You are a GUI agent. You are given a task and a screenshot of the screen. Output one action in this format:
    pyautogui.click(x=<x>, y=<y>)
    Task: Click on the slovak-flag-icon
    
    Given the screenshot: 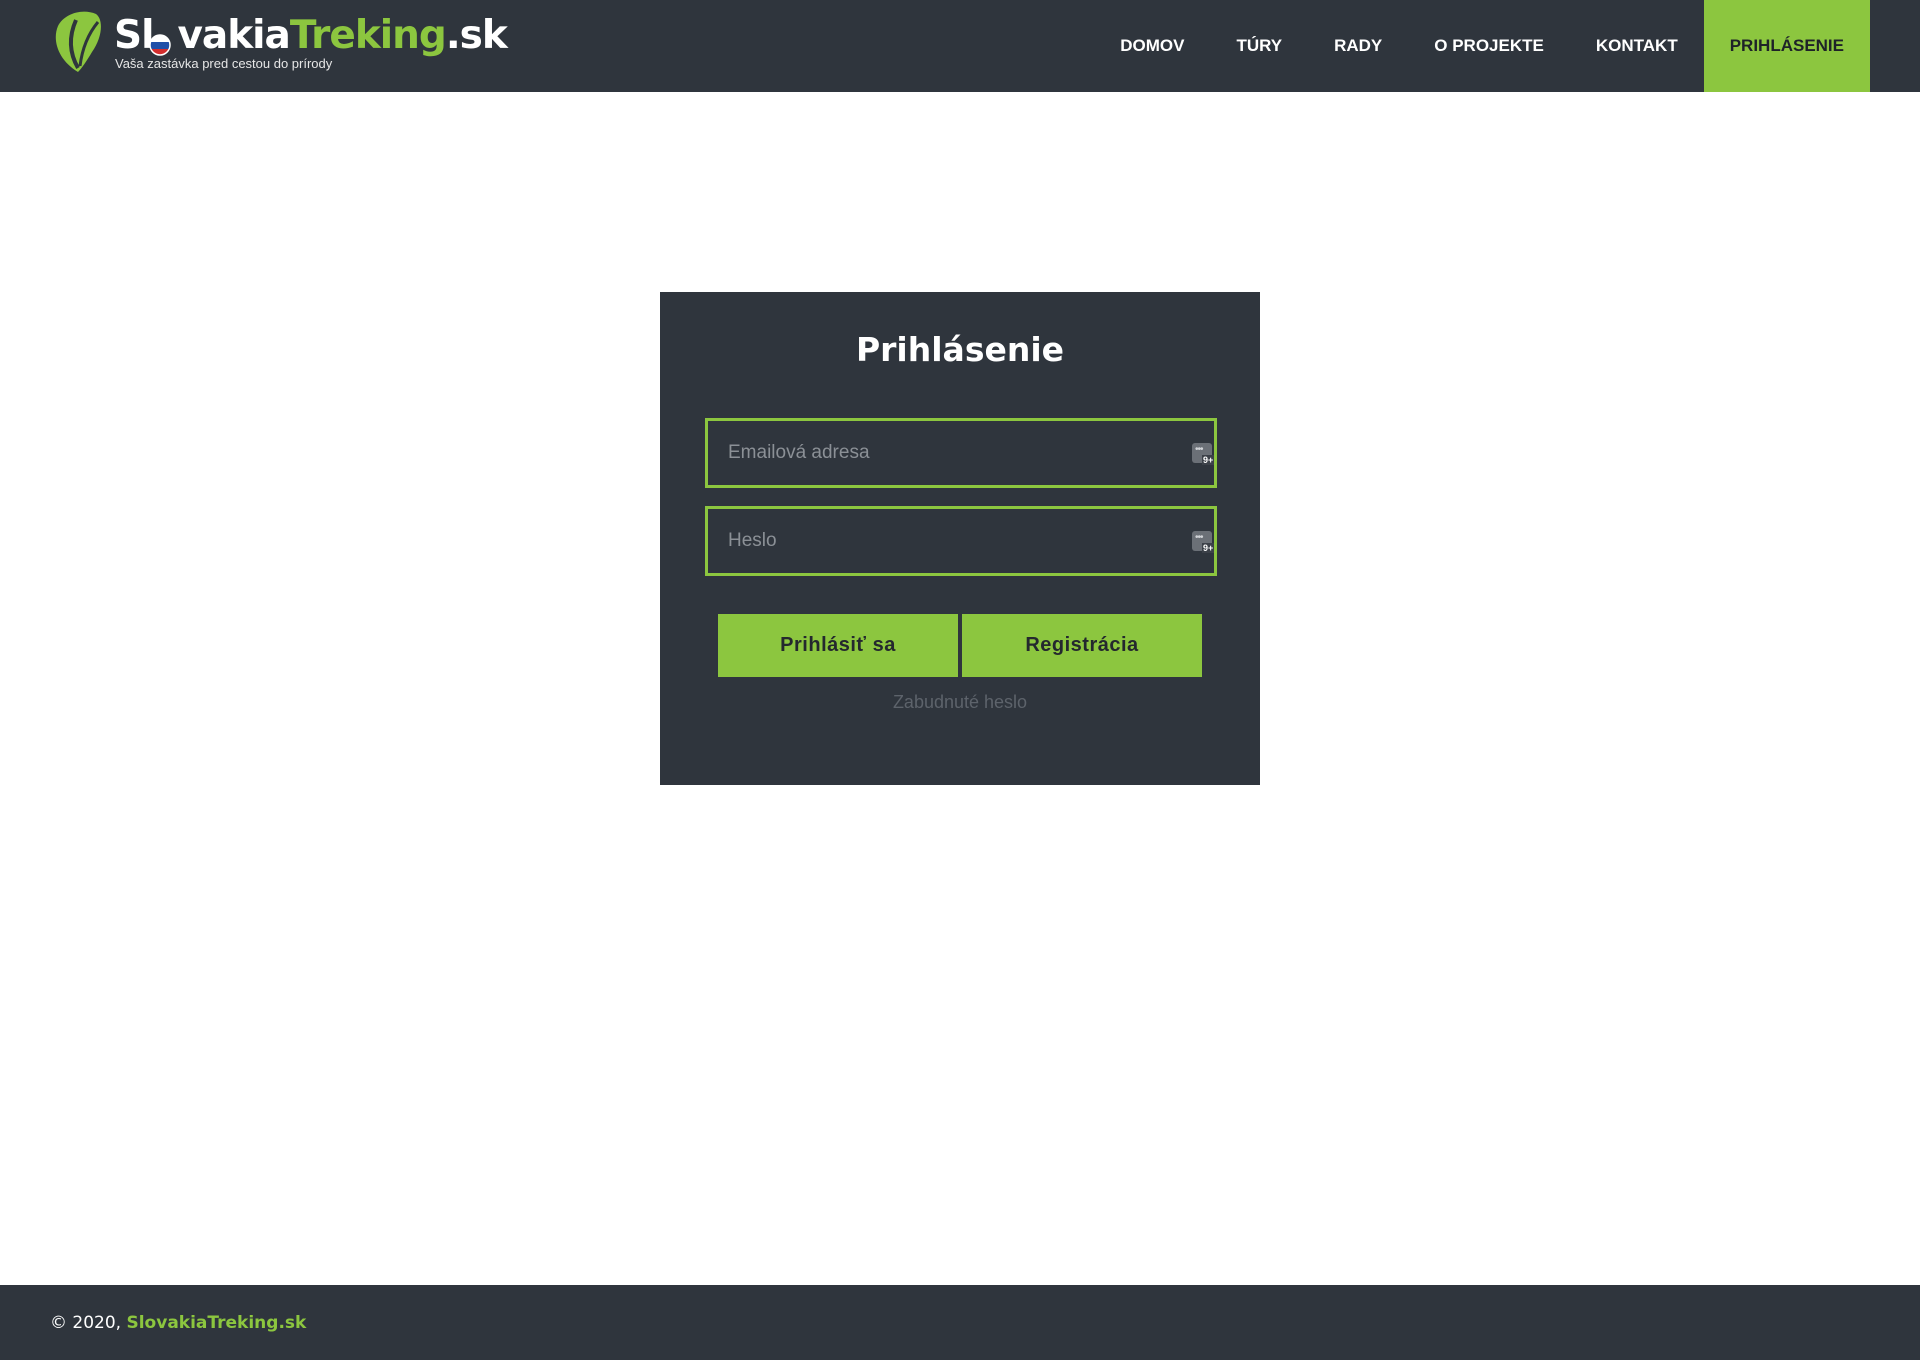 What is the action you would take?
    pyautogui.click(x=160, y=45)
    